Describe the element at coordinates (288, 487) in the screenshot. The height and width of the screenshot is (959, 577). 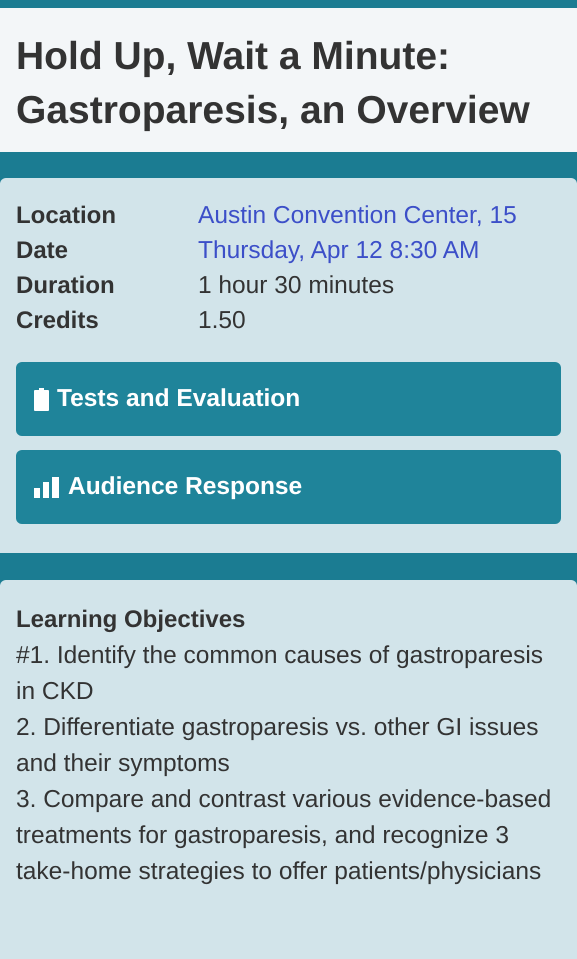
I see `action-button: Audience Response` at that location.